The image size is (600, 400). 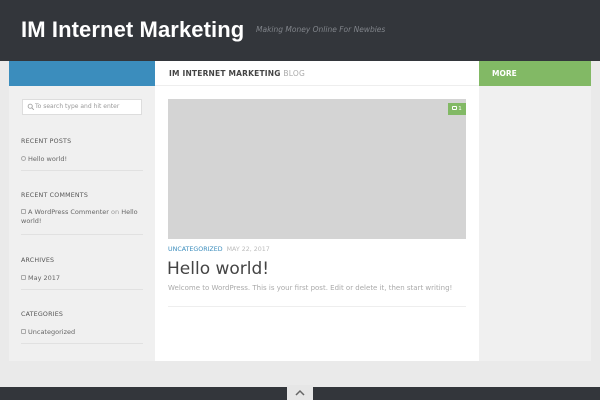 What do you see at coordinates (504, 73) in the screenshot?
I see `more-label: MORE` at bounding box center [504, 73].